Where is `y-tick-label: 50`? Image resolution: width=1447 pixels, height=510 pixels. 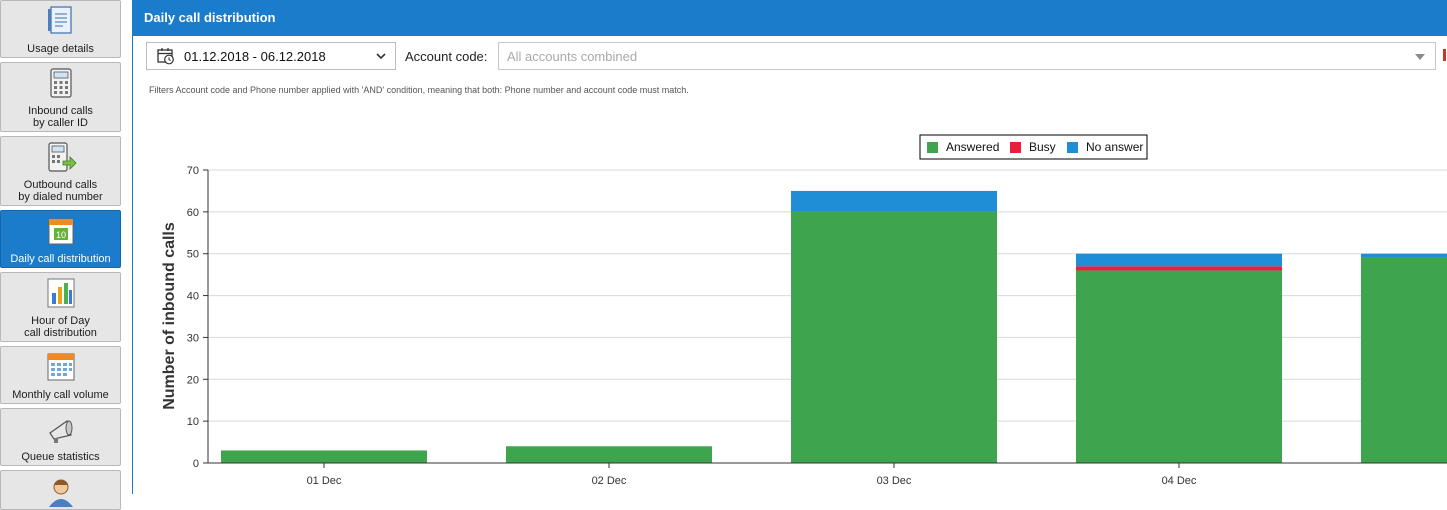 y-tick-label: 50 is located at coordinates (193, 255).